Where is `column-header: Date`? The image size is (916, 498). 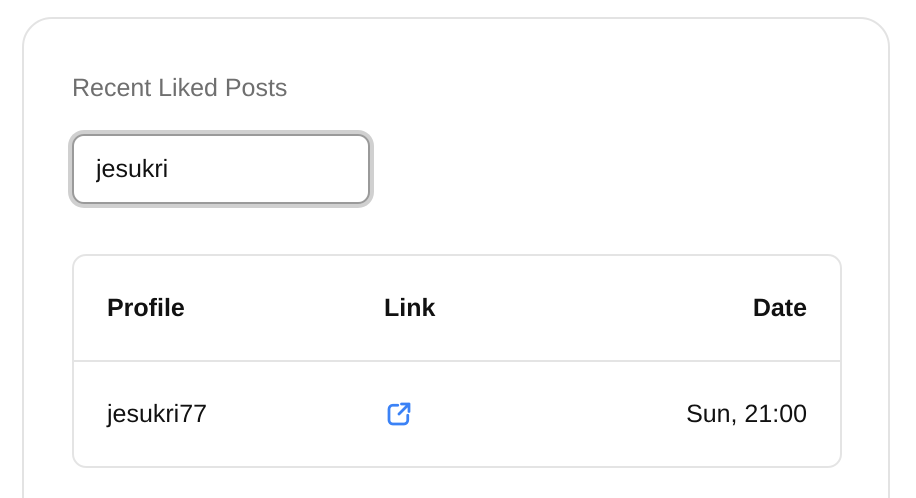
column-header: Date is located at coordinates (779, 308).